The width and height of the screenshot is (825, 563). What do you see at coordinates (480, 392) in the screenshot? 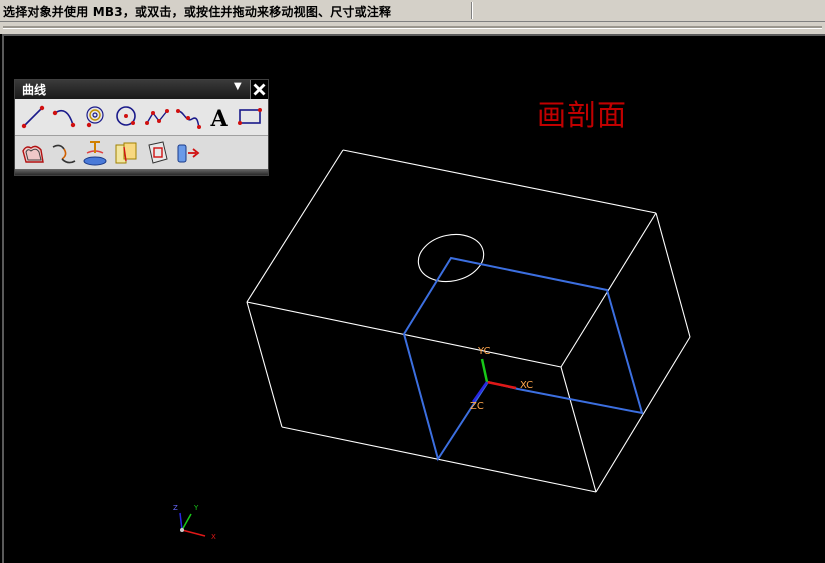
I see `wcs-z-axis` at bounding box center [480, 392].